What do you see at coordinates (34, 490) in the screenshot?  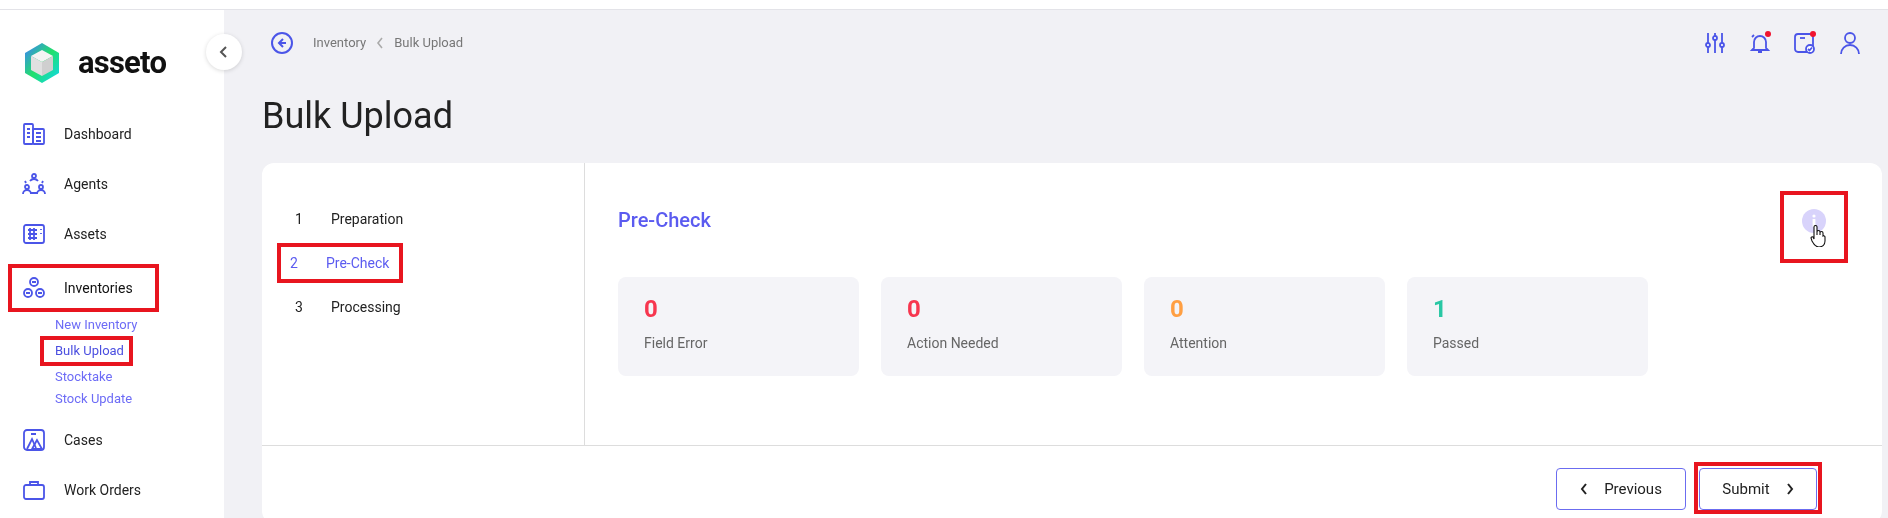 I see `briefcase-icon` at bounding box center [34, 490].